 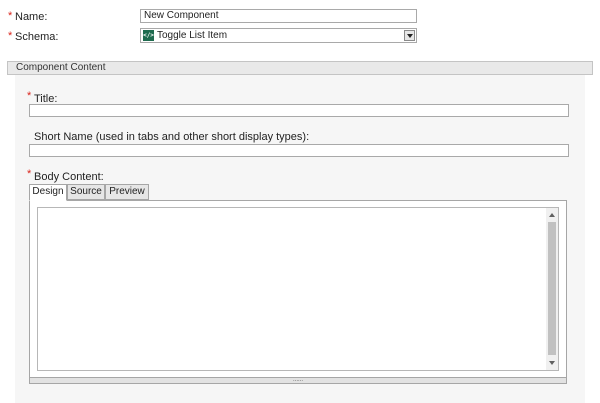 I want to click on schema-select: </> Toggle List Item, so click(x=278, y=35).